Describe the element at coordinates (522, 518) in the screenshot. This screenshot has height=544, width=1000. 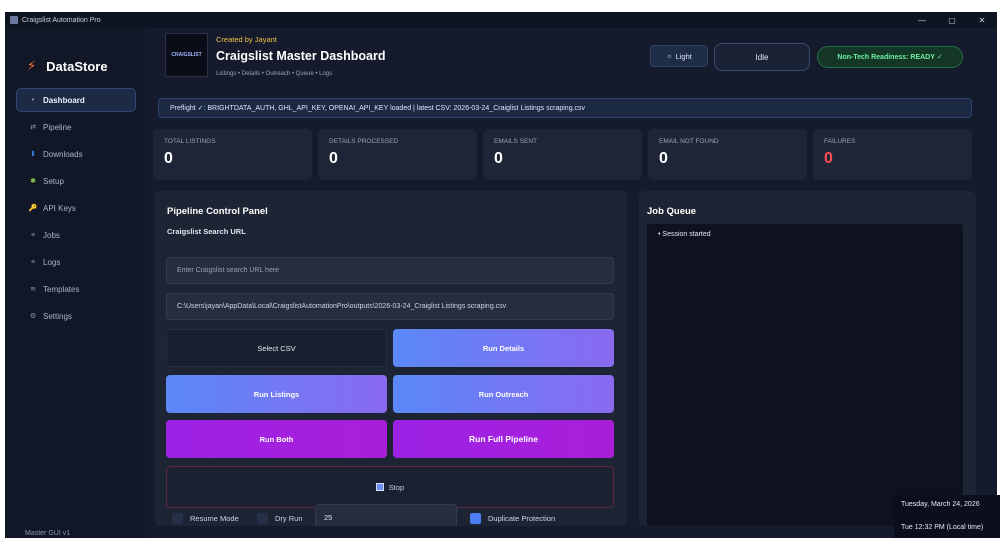
I see `checkbox-label: Duplicate Protection` at that location.